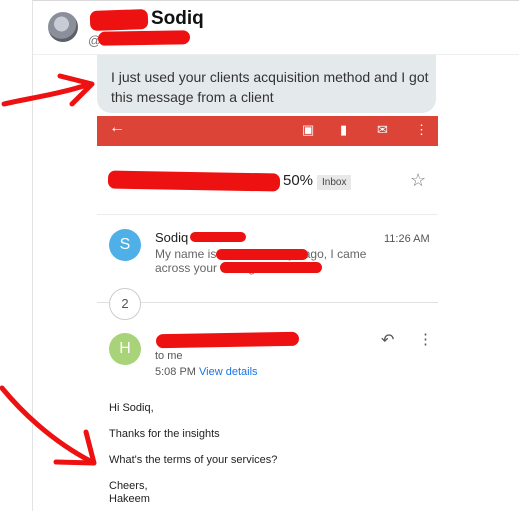  Describe the element at coordinates (47, 425) in the screenshot. I see `annotation-arrow-bottom` at that location.